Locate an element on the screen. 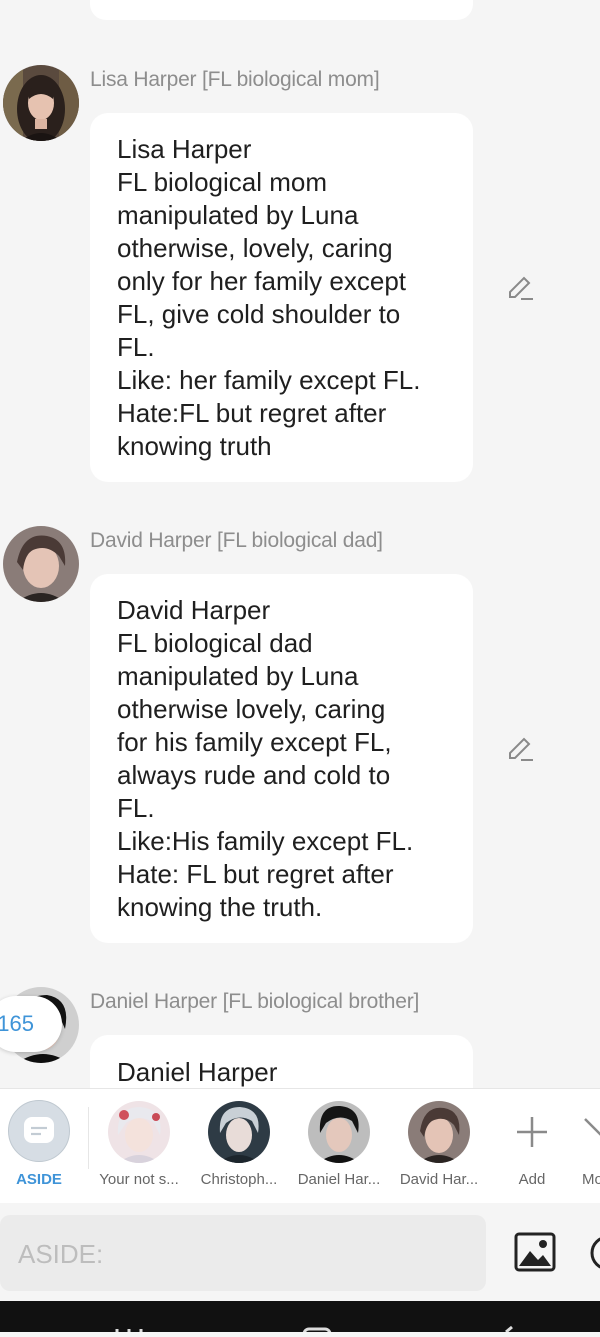 Image resolution: width=600 pixels, height=1337 pixels. character-label: ASIDE is located at coordinates (39, 1179).